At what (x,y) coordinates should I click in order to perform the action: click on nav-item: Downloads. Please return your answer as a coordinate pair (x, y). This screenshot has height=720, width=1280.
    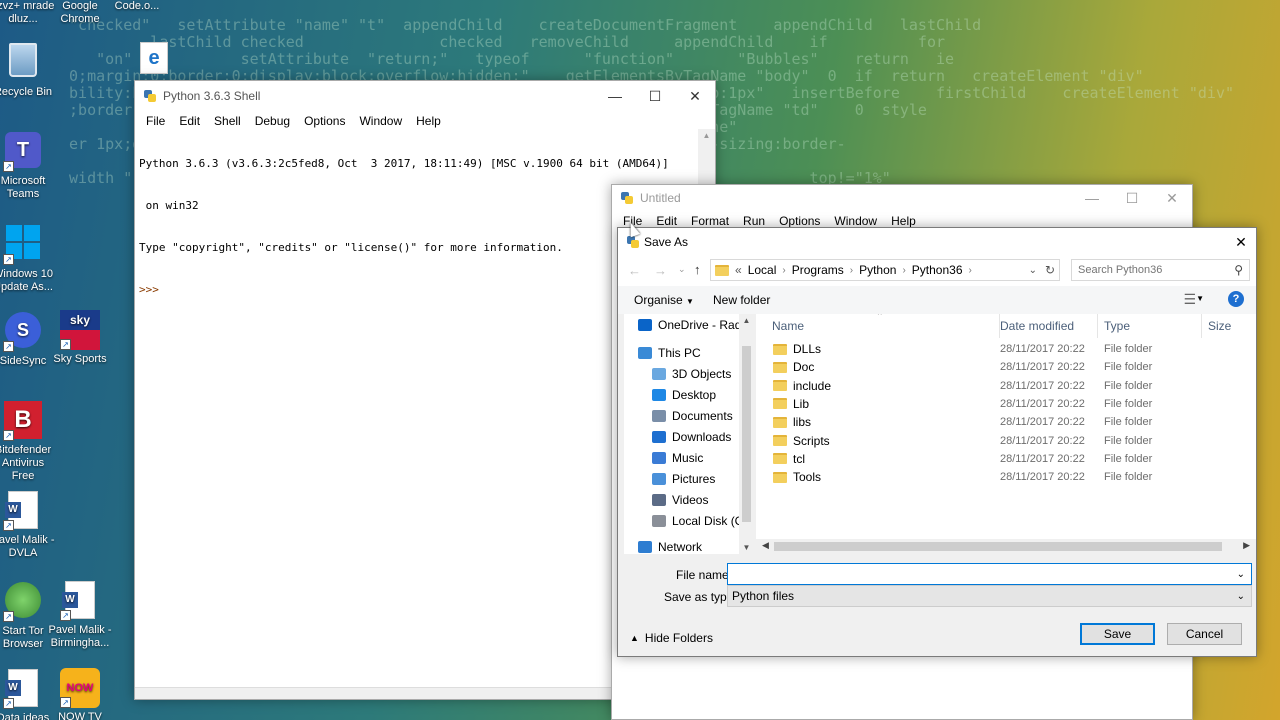
    Looking at the image, I should click on (691, 437).